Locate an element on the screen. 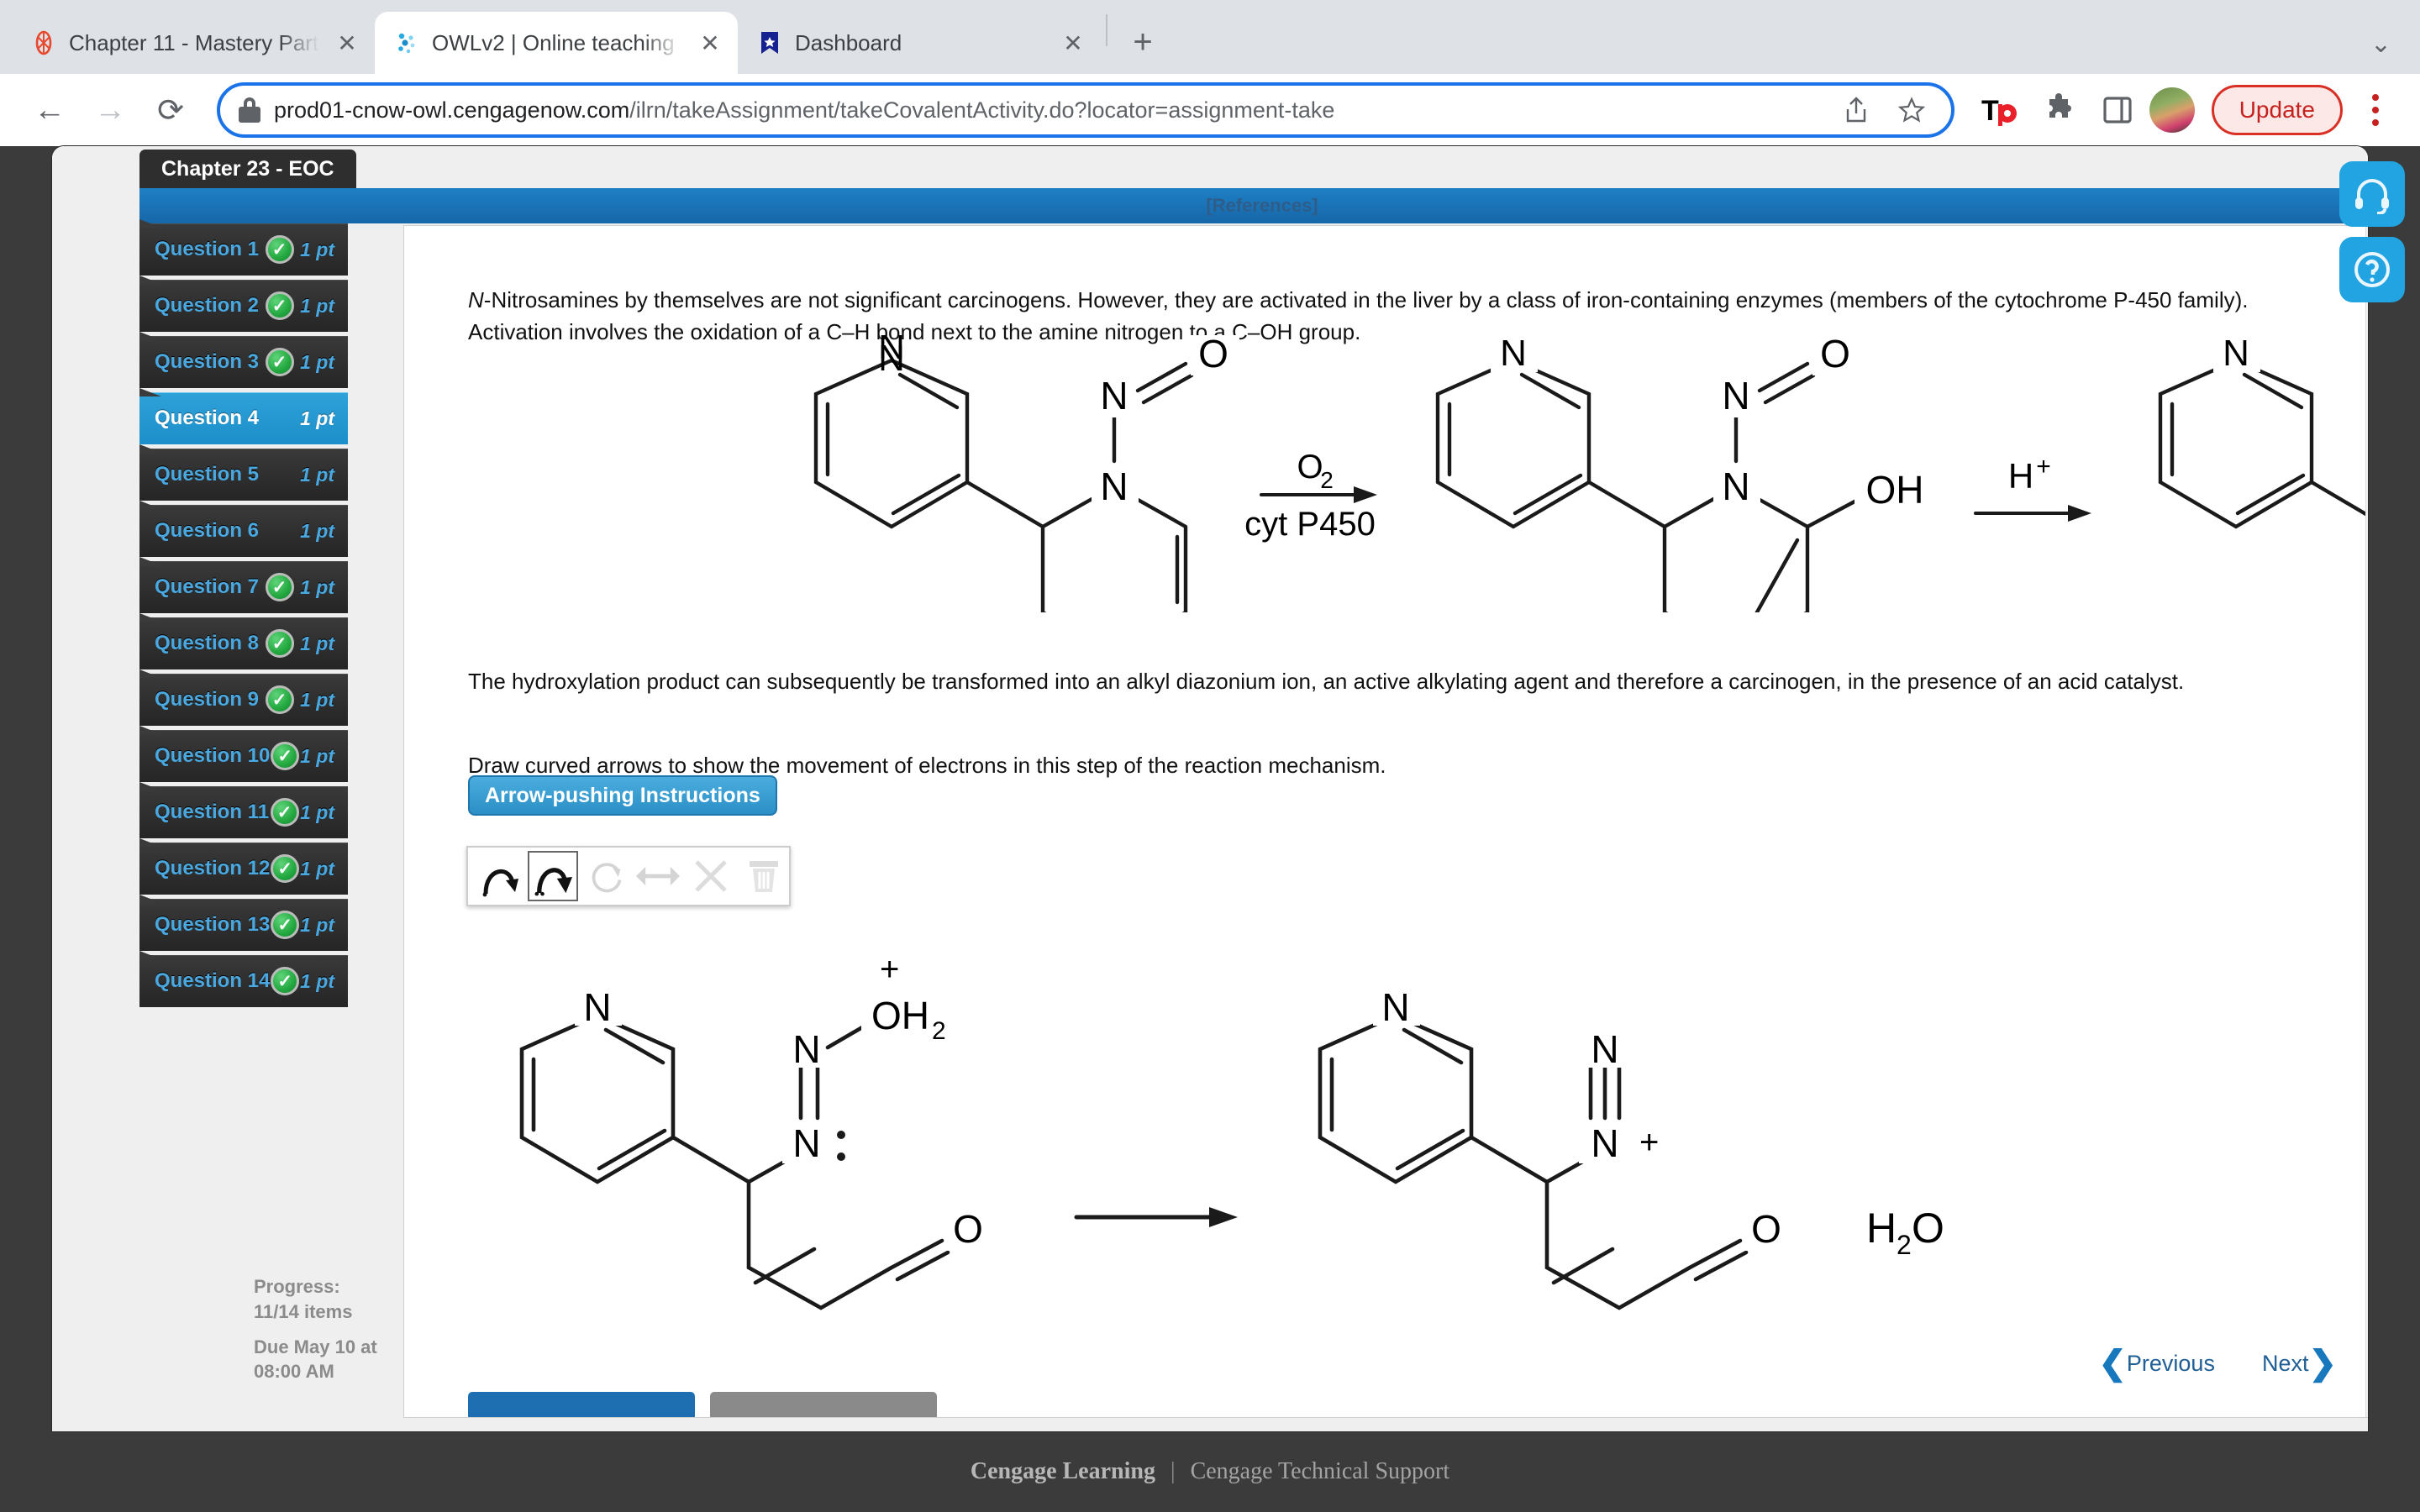 The height and width of the screenshot is (1512, 2420). clear-answer-button is located at coordinates (824, 1404).